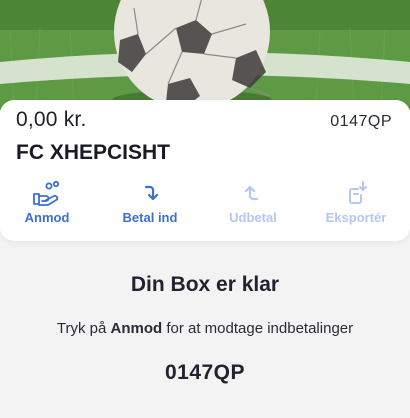  What do you see at coordinates (47, 217) in the screenshot?
I see `request-label: Anmod` at bounding box center [47, 217].